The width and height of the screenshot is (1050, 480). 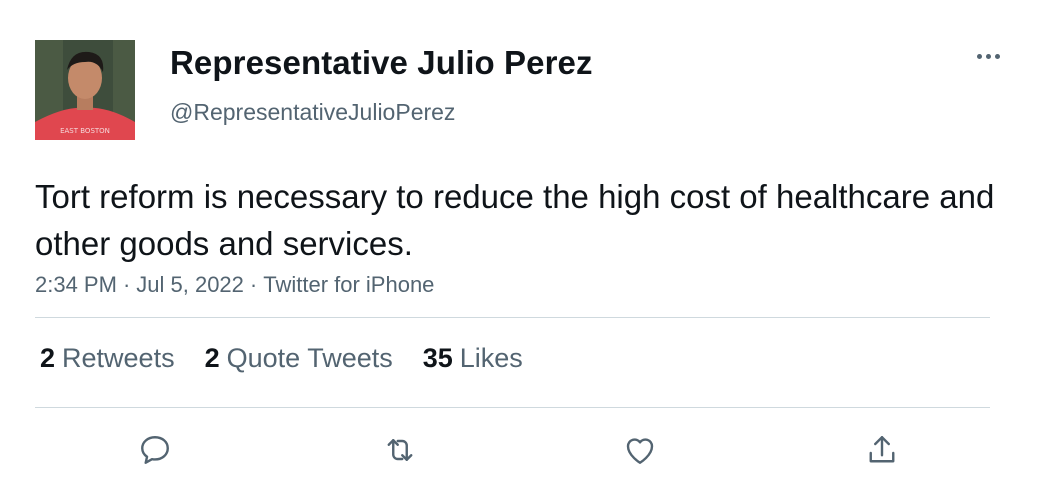 I want to click on likes-label: Likes, so click(x=491, y=358).